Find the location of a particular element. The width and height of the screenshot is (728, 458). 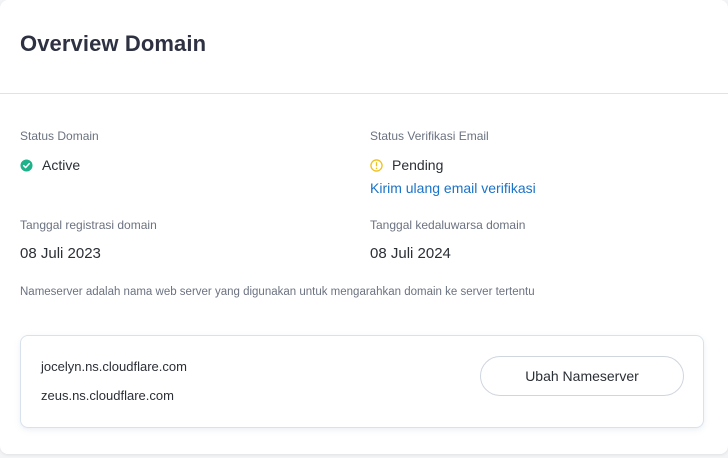

status-domain-value: Active is located at coordinates (50, 165).